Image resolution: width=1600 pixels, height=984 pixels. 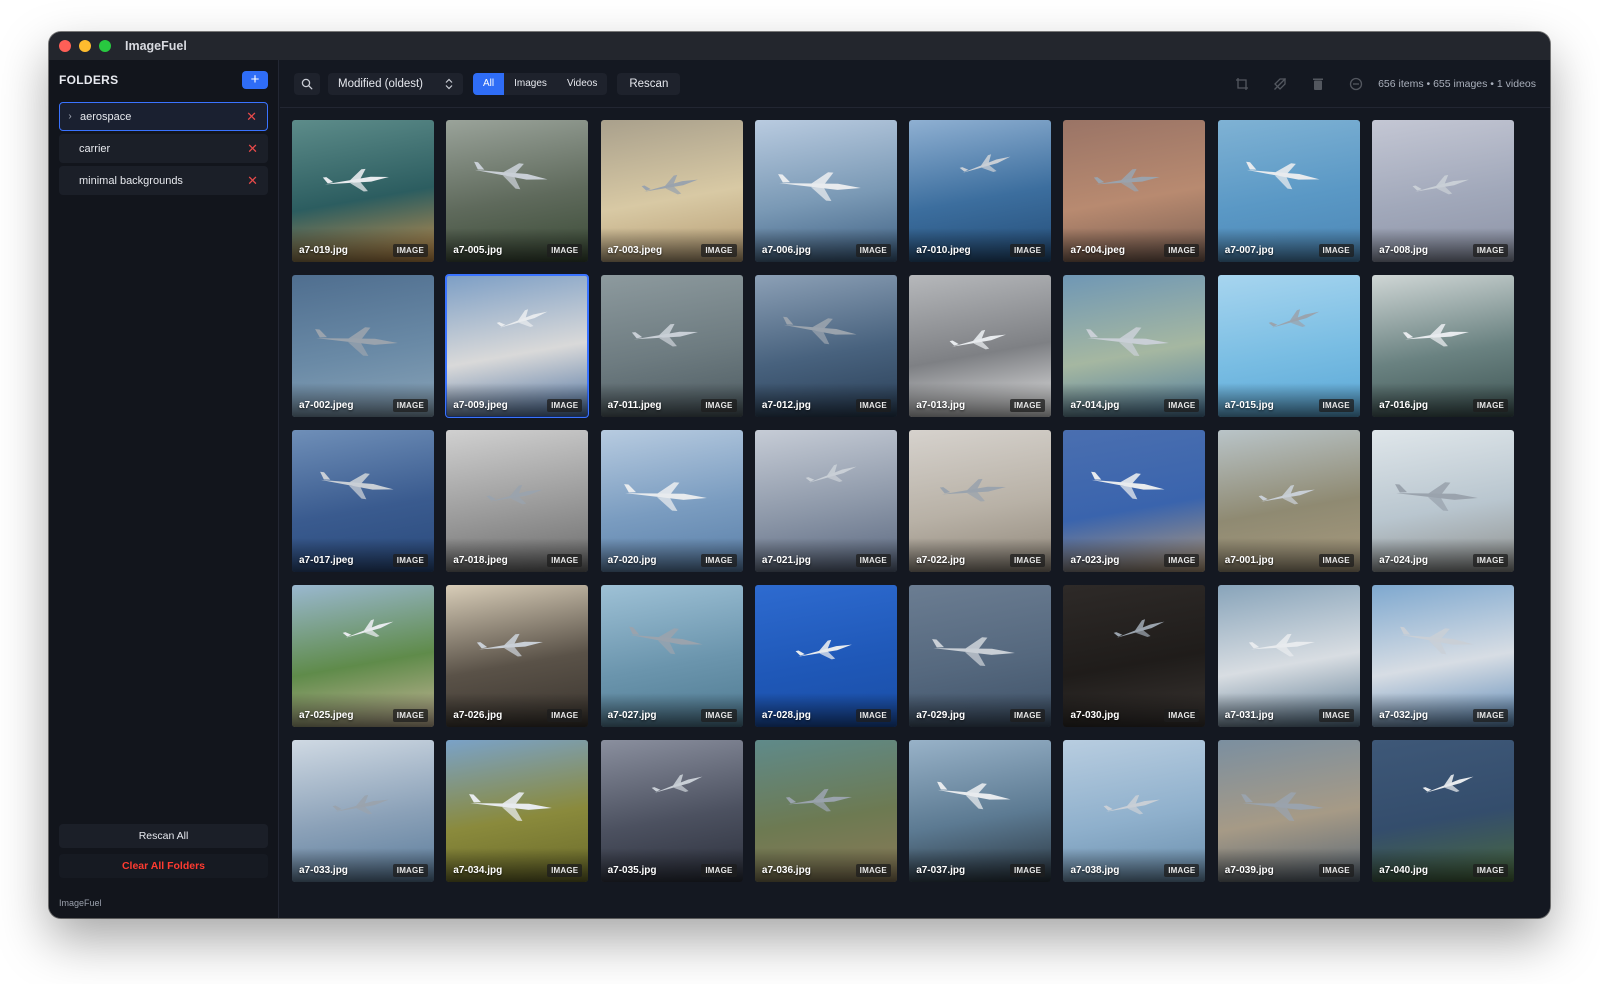 What do you see at coordinates (1356, 84) in the screenshot?
I see `info-button` at bounding box center [1356, 84].